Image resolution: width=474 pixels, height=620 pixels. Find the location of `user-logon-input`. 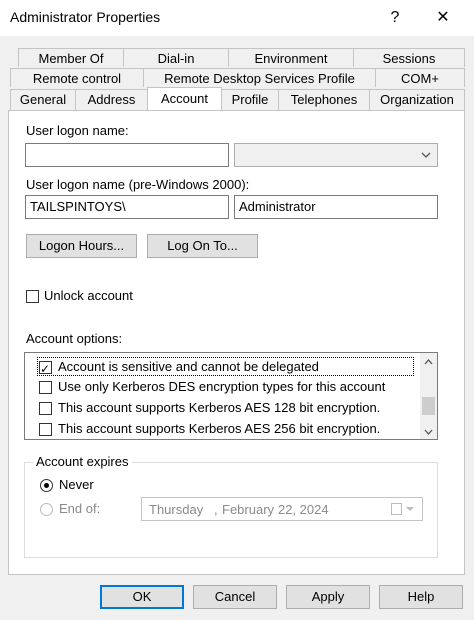

user-logon-input is located at coordinates (127, 155).